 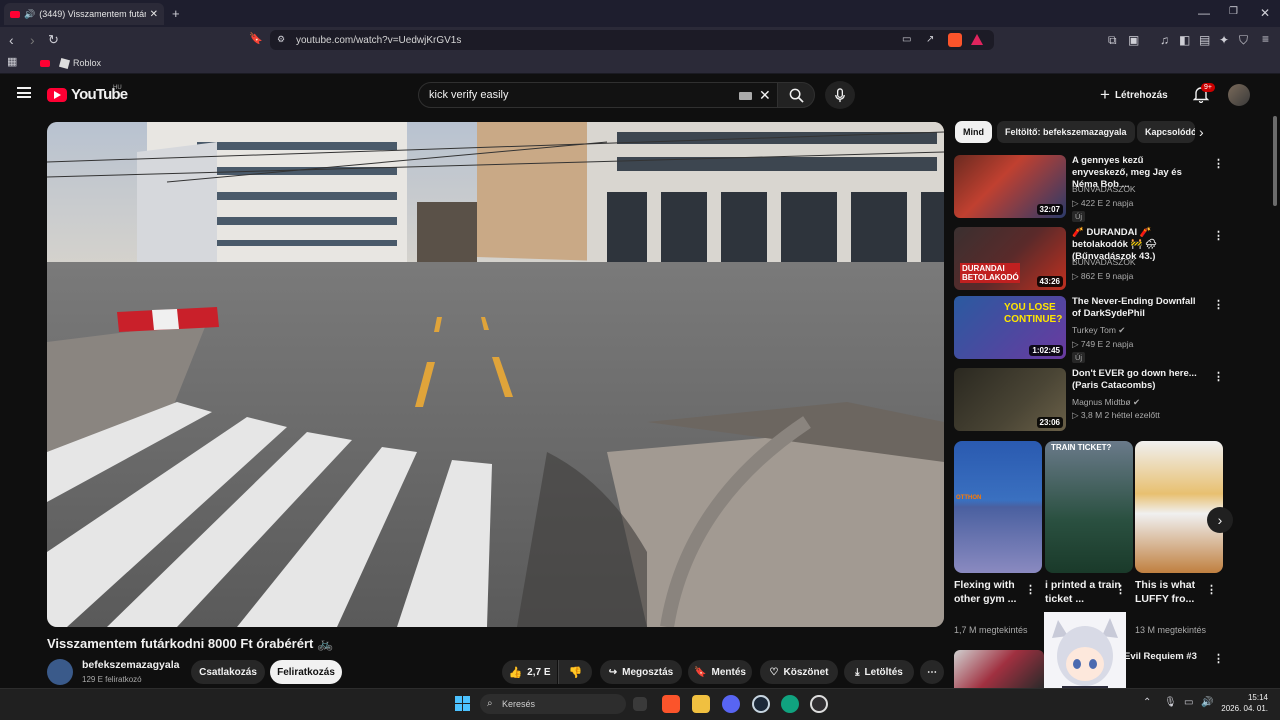 What do you see at coordinates (671, 704) in the screenshot?
I see `brave-browser-icon` at bounding box center [671, 704].